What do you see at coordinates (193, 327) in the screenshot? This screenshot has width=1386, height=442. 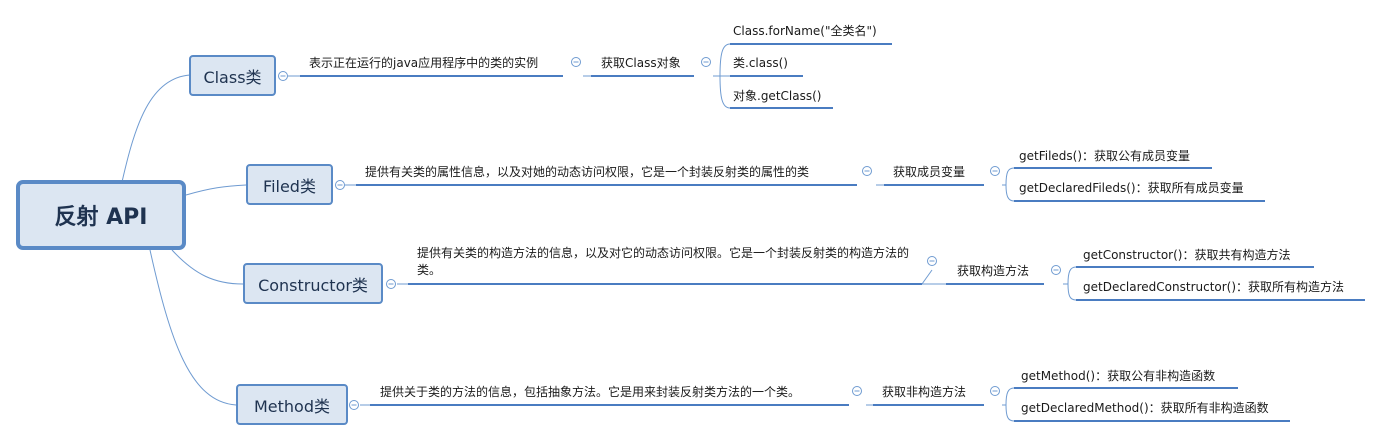 I see `root-connector-method` at bounding box center [193, 327].